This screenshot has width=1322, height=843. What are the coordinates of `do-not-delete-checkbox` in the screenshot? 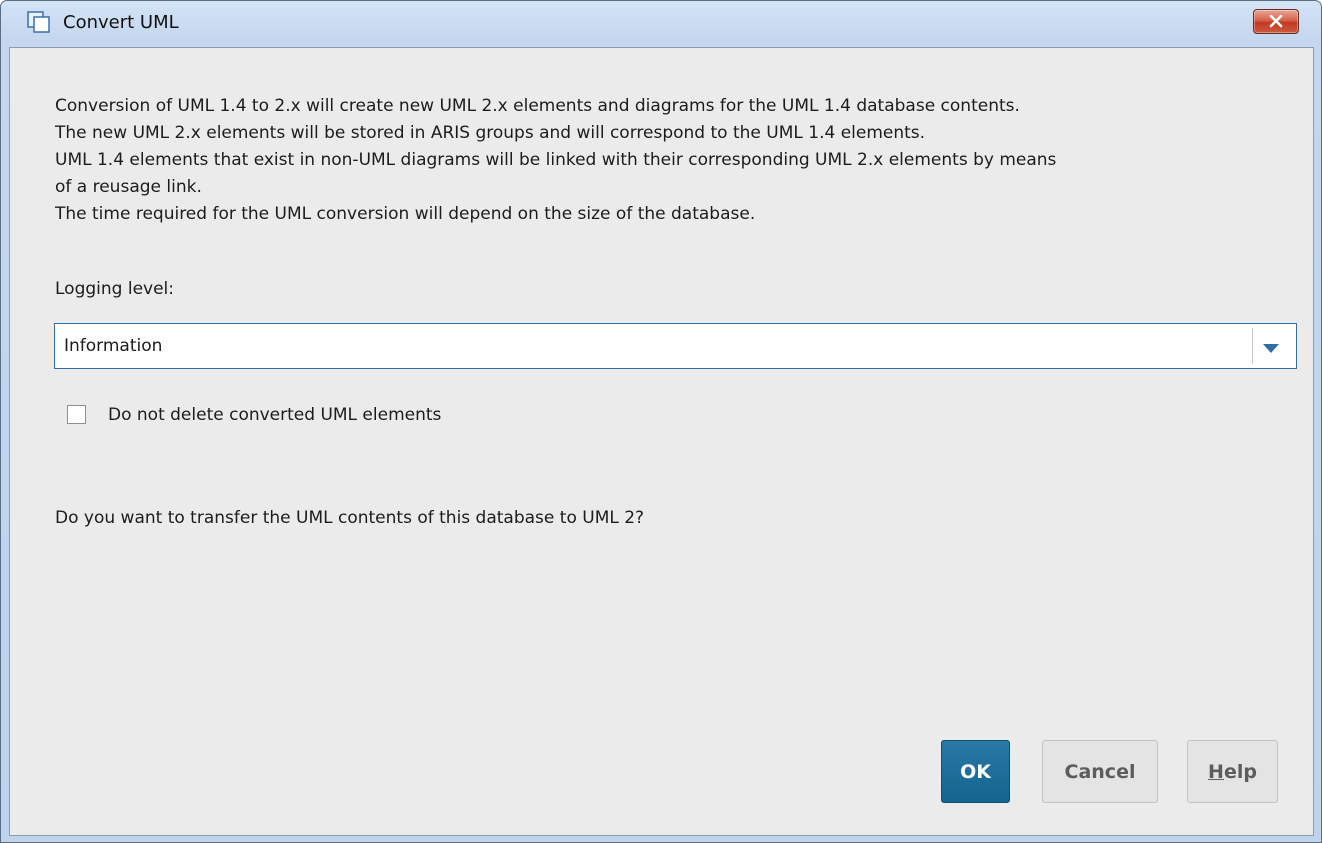 It's located at (76, 414).